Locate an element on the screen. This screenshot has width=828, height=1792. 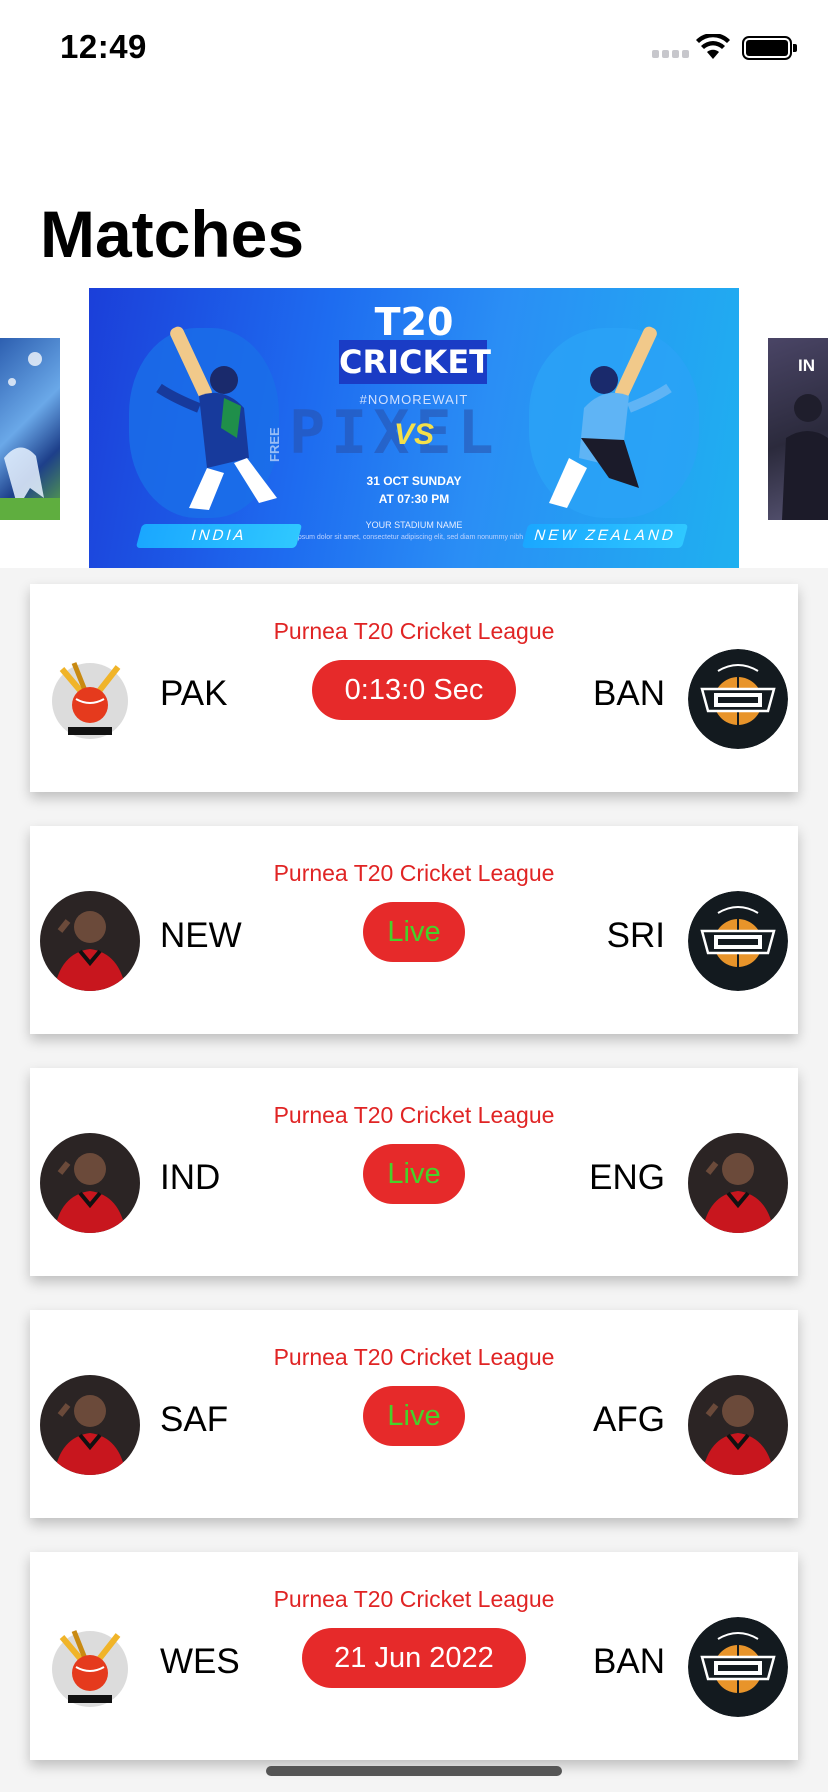
banner-headline: T20 is located at coordinates (414, 322).